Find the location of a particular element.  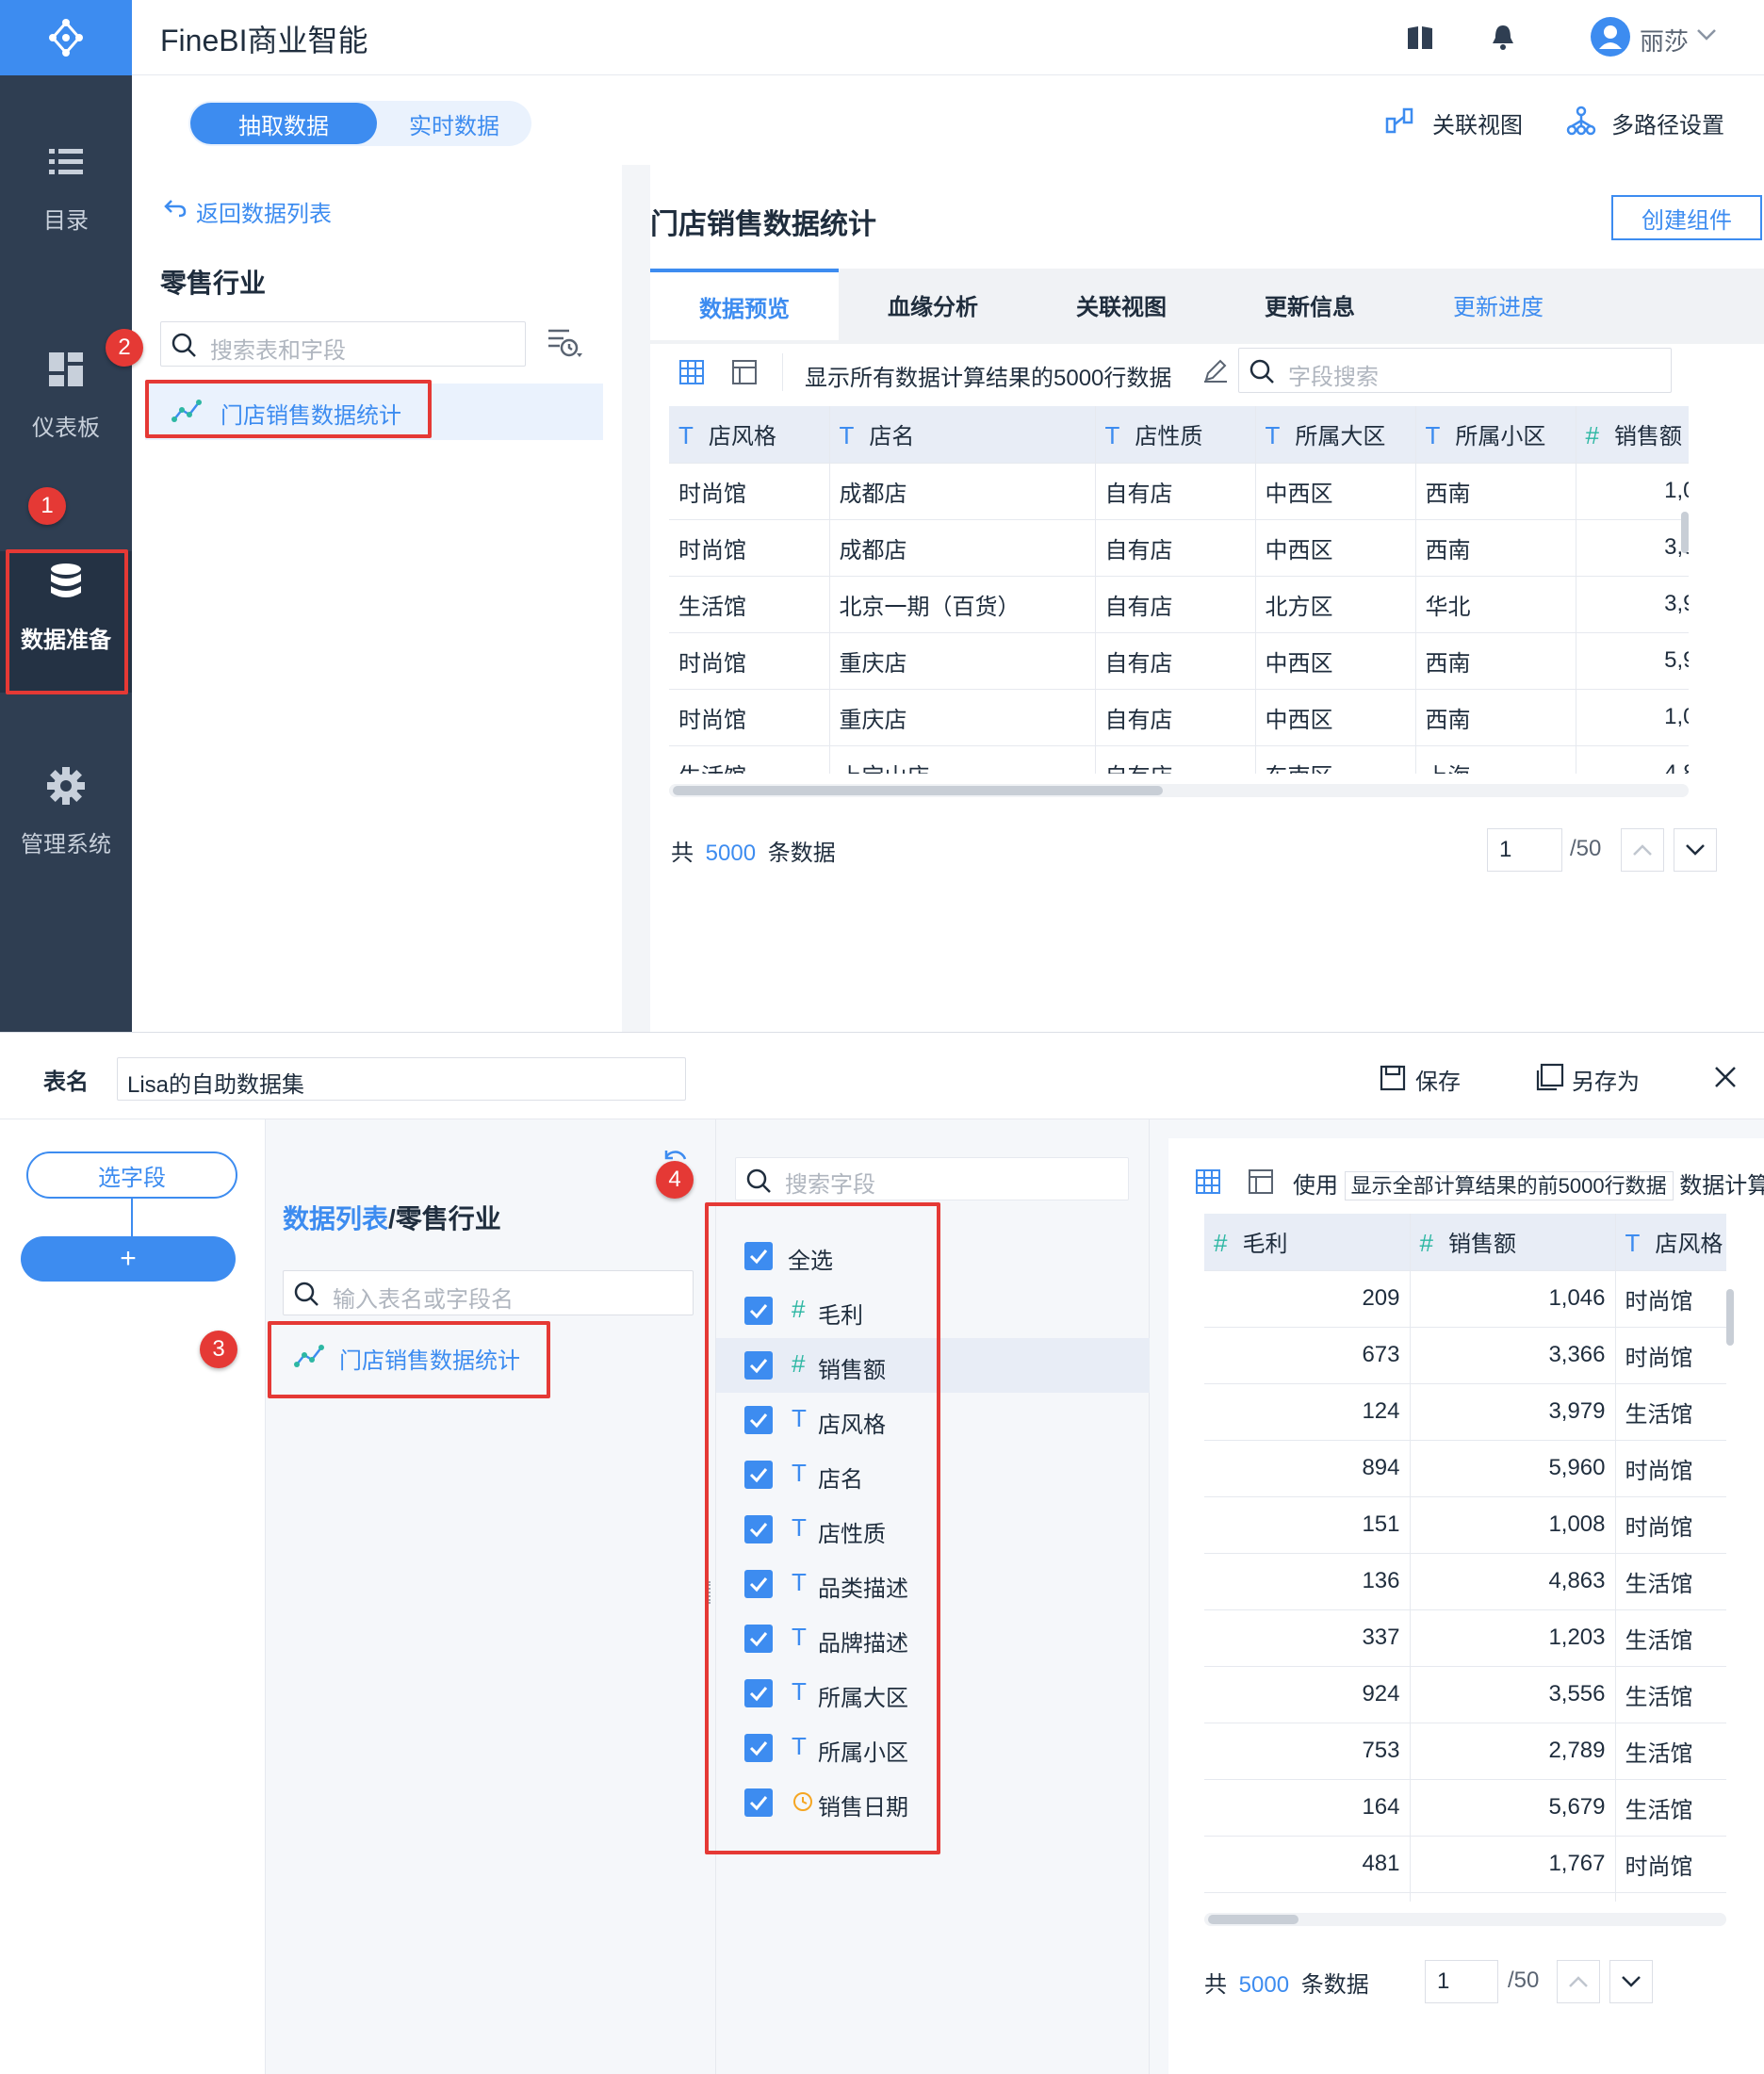

nav-item-catalog: 目录 is located at coordinates (66, 216).